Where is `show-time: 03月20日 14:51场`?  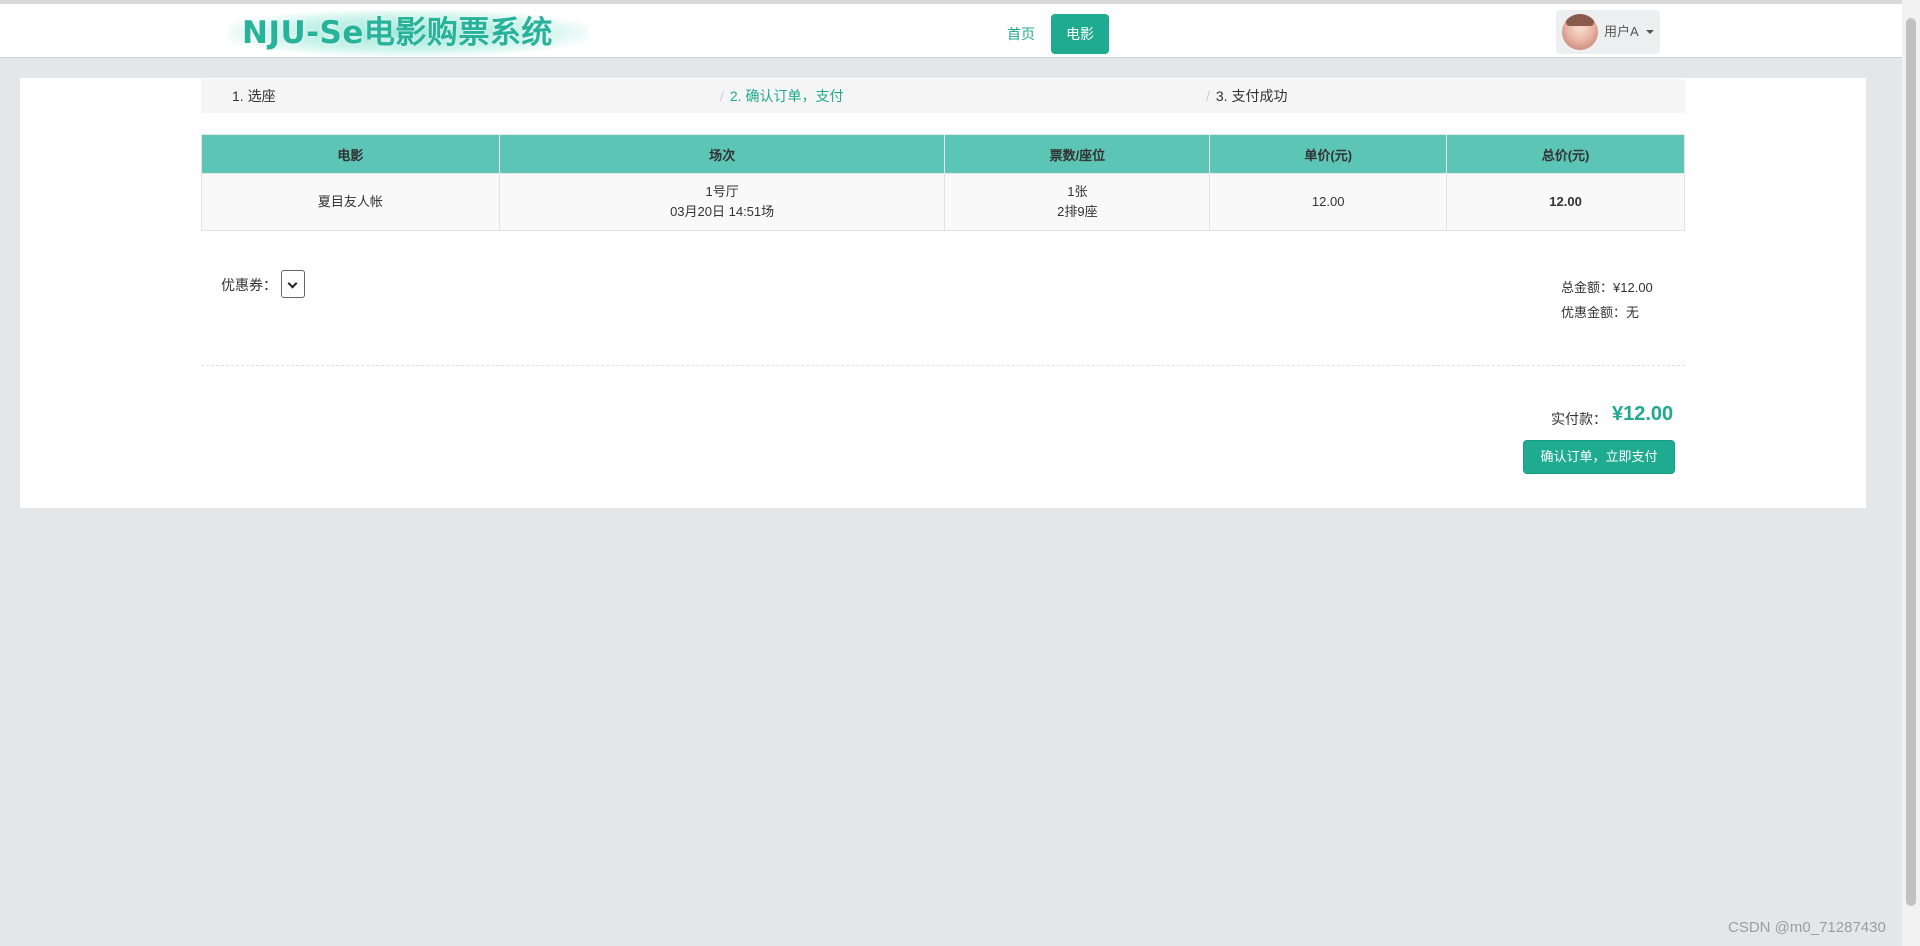 show-time: 03月20日 14:51场 is located at coordinates (722, 211).